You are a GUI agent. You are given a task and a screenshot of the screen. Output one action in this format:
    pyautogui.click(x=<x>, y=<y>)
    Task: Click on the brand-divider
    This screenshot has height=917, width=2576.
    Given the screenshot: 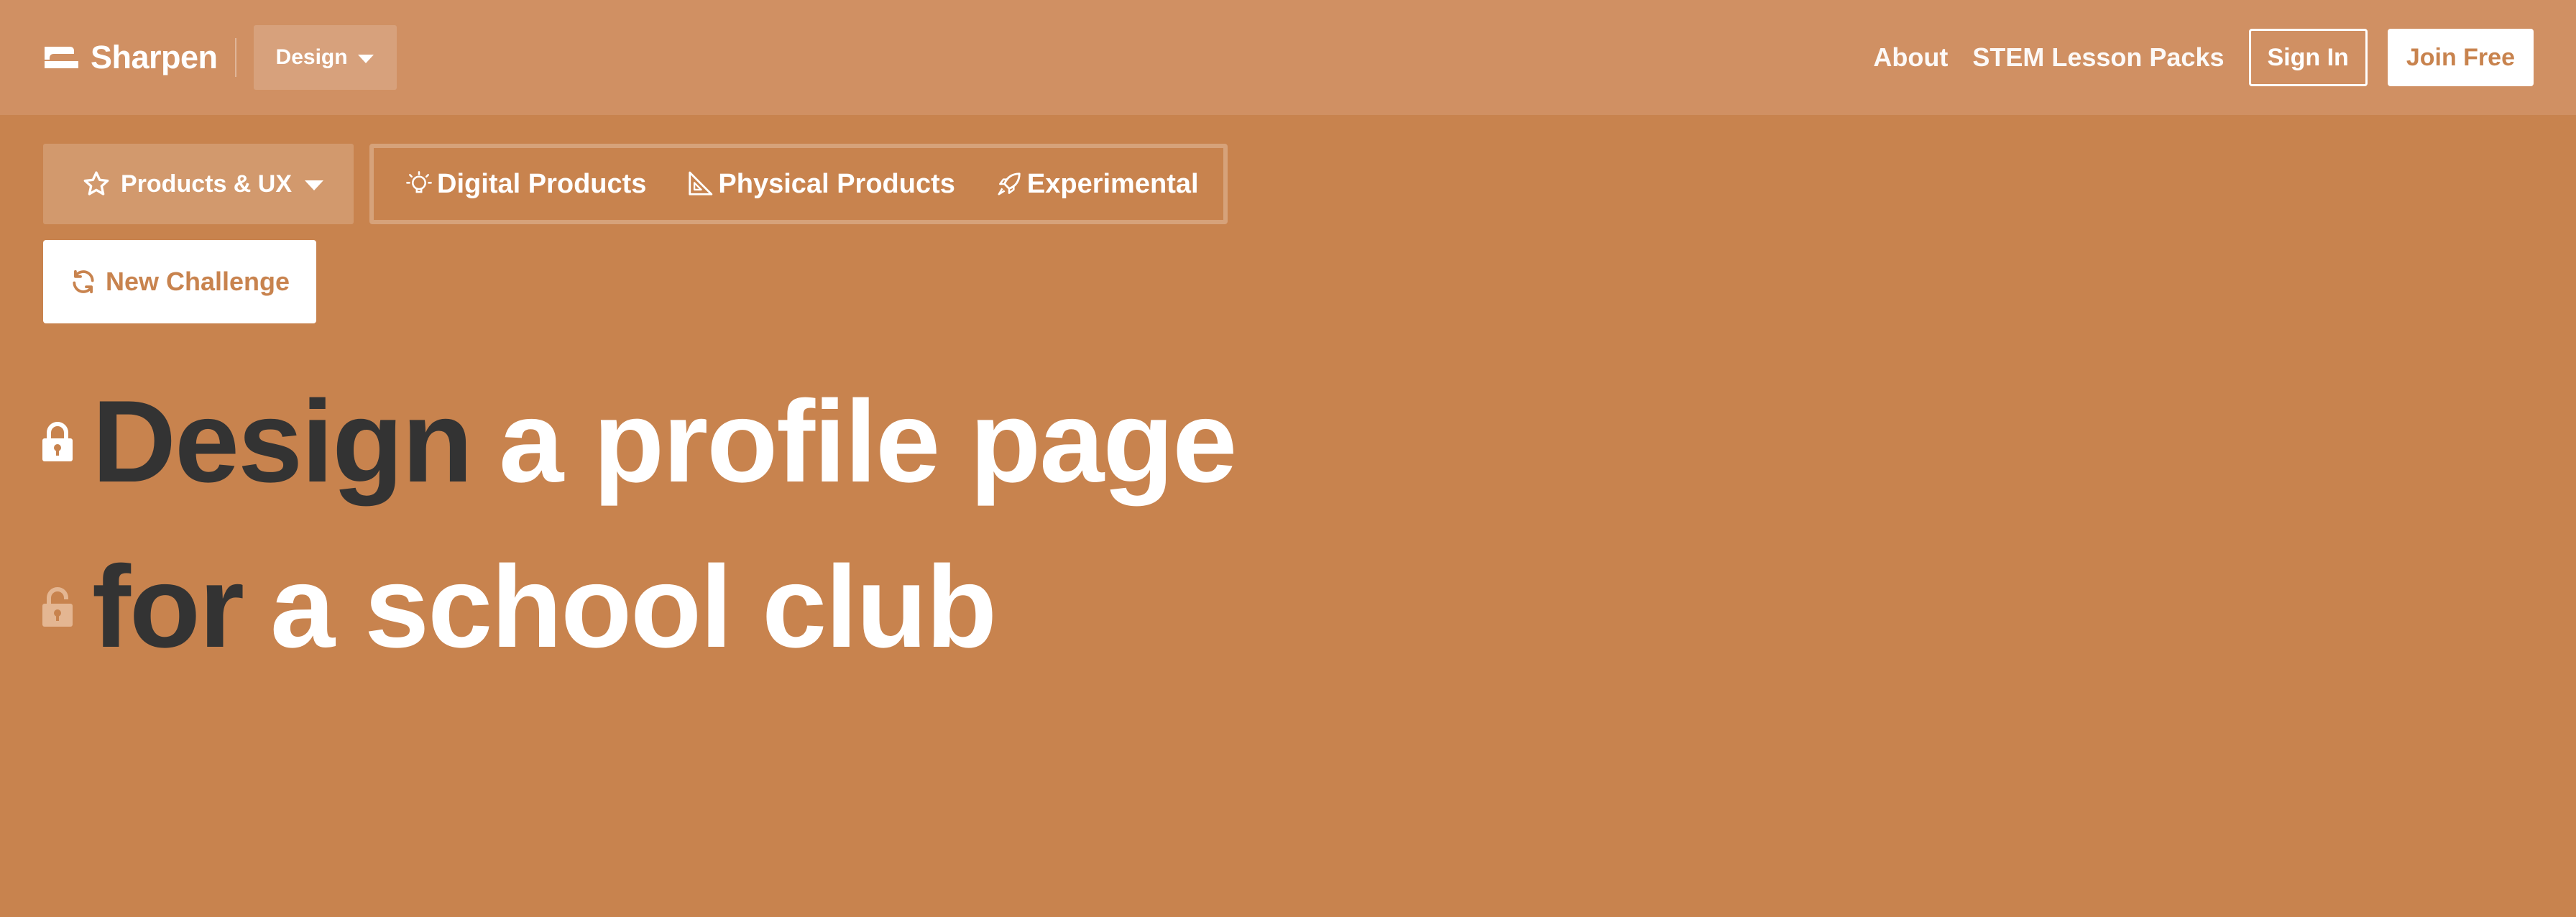 What is the action you would take?
    pyautogui.click(x=235, y=57)
    